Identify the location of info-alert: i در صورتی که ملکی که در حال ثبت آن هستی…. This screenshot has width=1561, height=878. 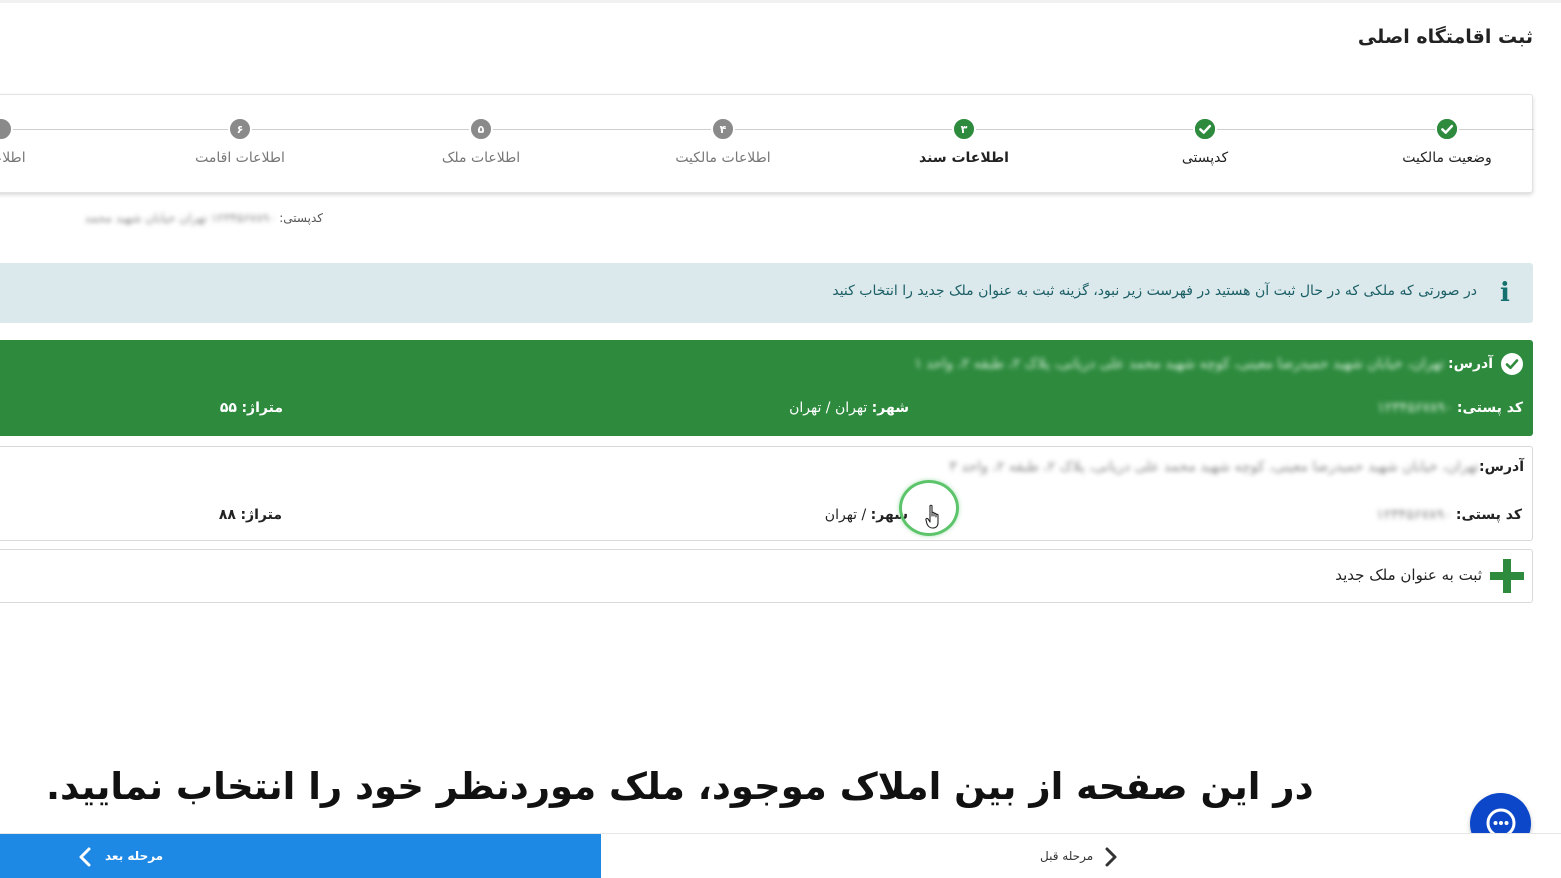
(766, 293).